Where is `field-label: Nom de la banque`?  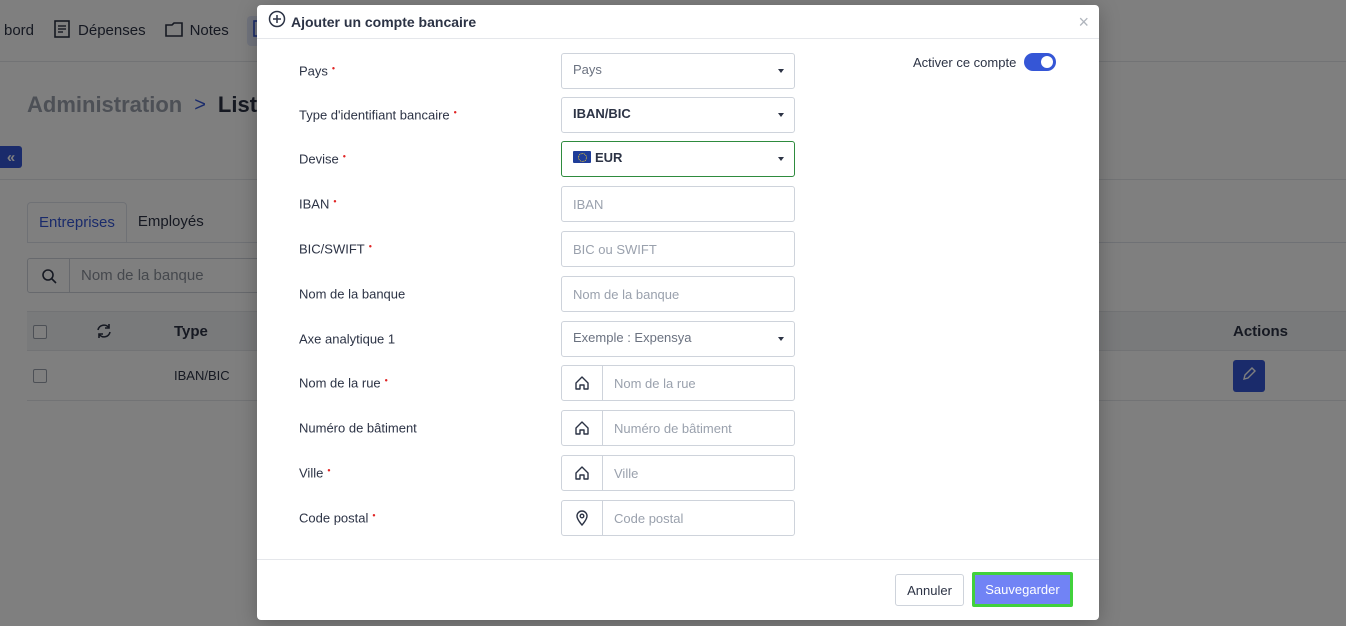
field-label: Nom de la banque is located at coordinates (352, 294).